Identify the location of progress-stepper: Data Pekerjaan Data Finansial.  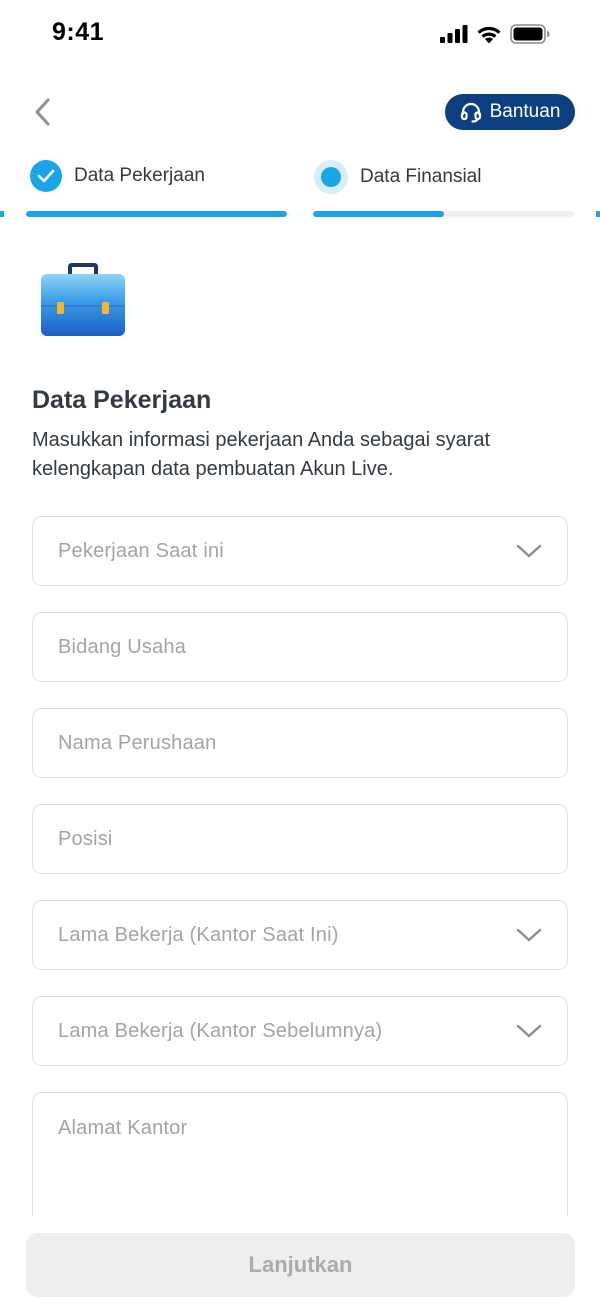
(300, 190).